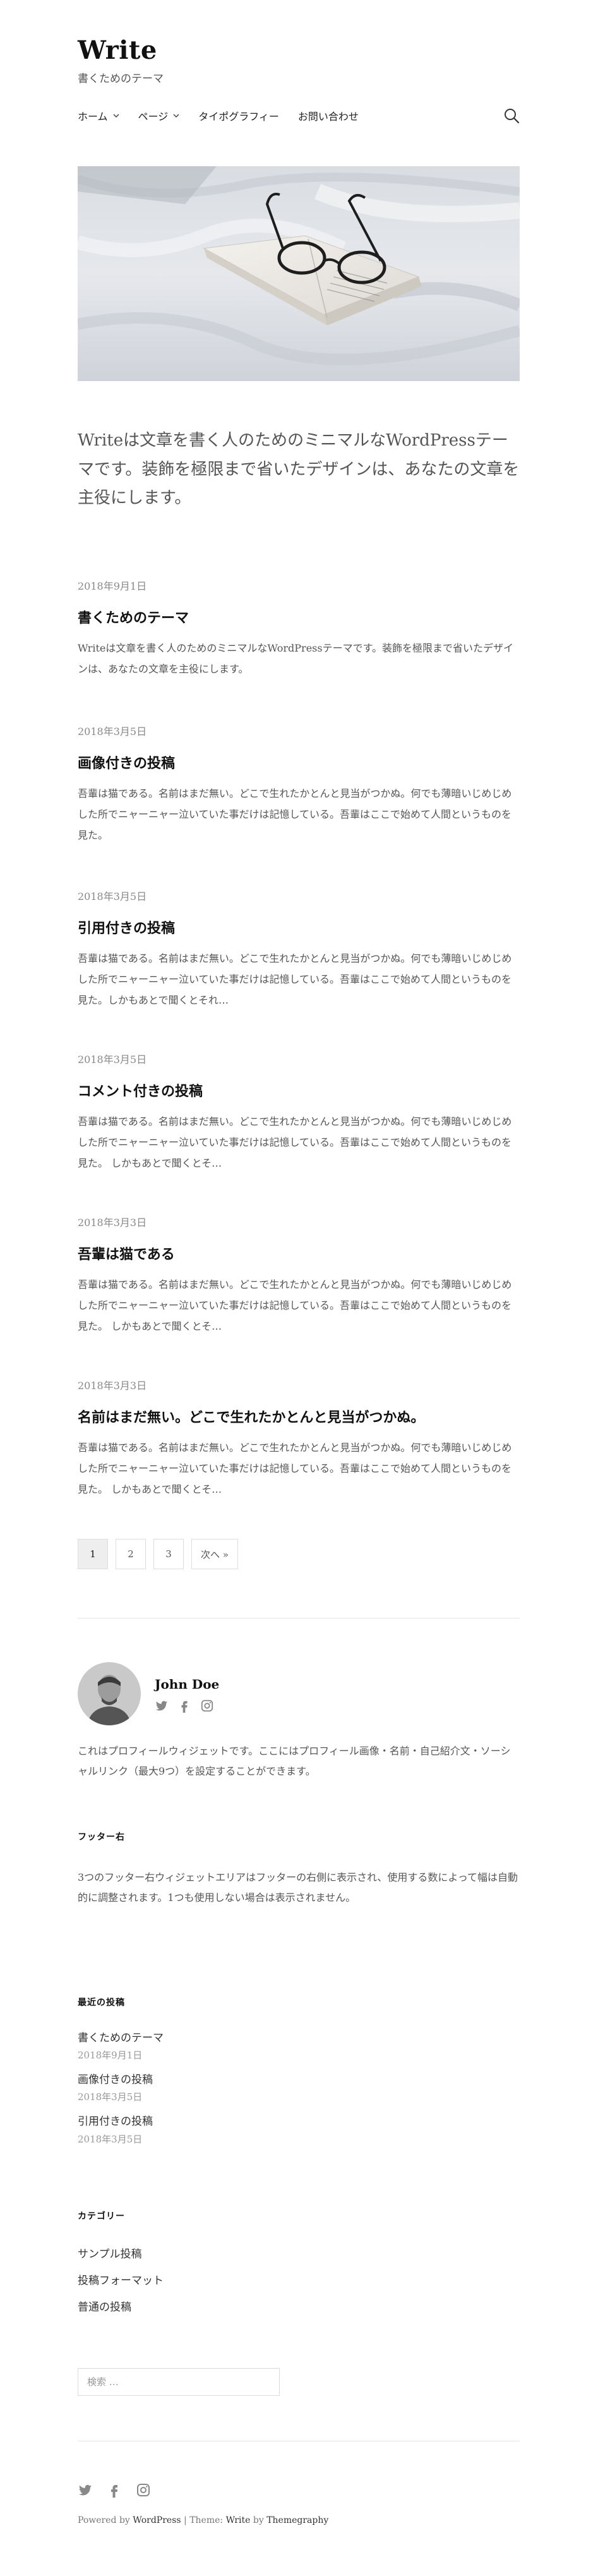 This screenshot has height=2576, width=598. I want to click on nav-item-label: タイポグラフィー, so click(238, 117).